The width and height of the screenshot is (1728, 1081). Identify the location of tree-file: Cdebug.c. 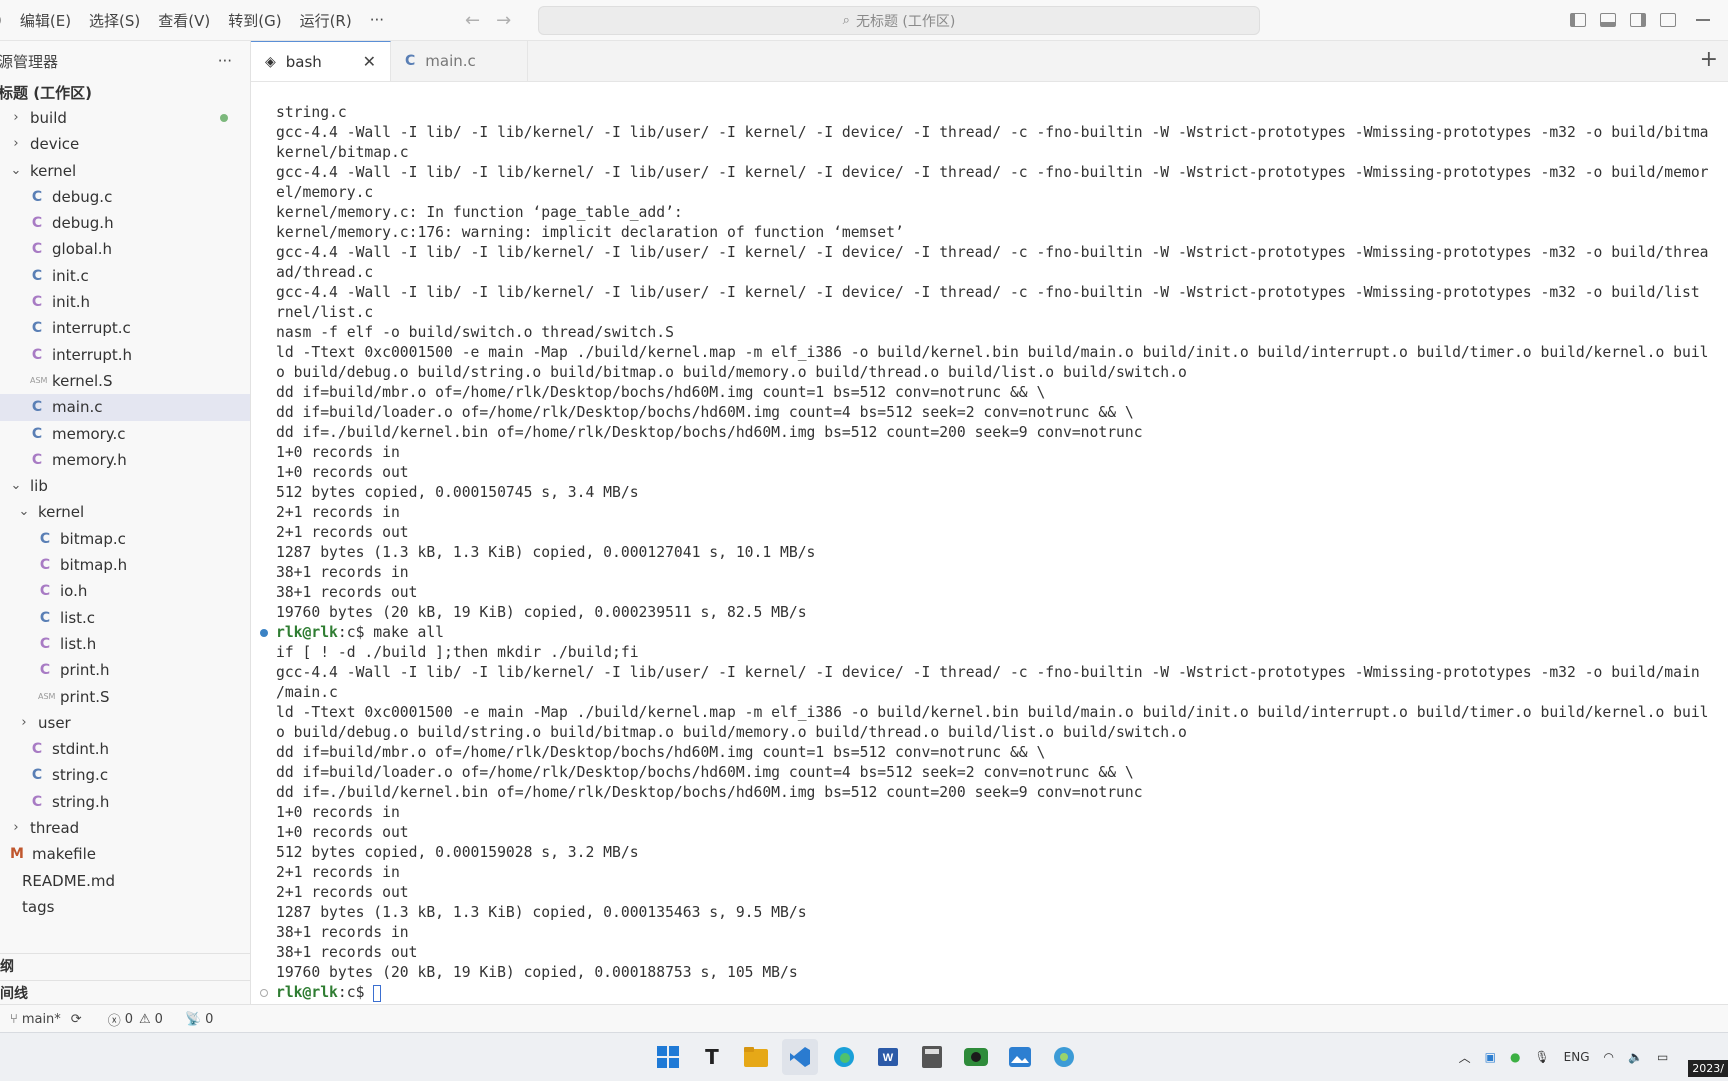
(125, 197).